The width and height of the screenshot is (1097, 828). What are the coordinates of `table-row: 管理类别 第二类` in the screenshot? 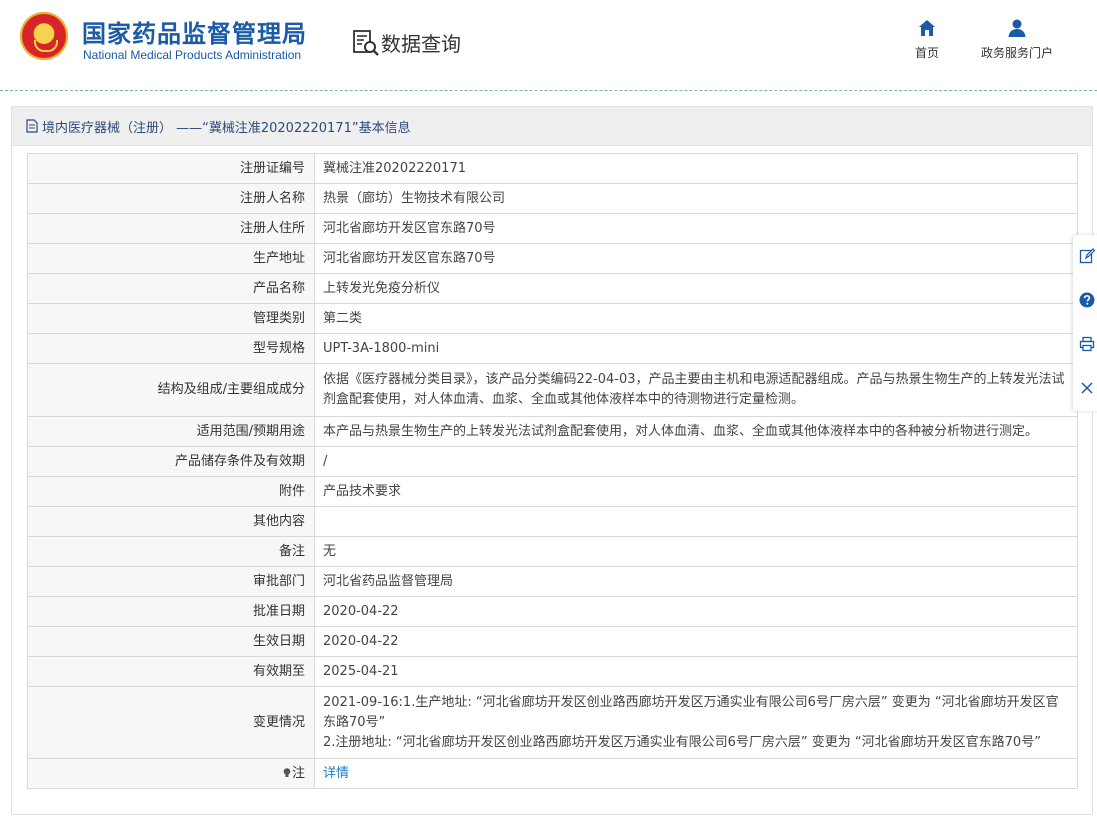 It's located at (552, 318).